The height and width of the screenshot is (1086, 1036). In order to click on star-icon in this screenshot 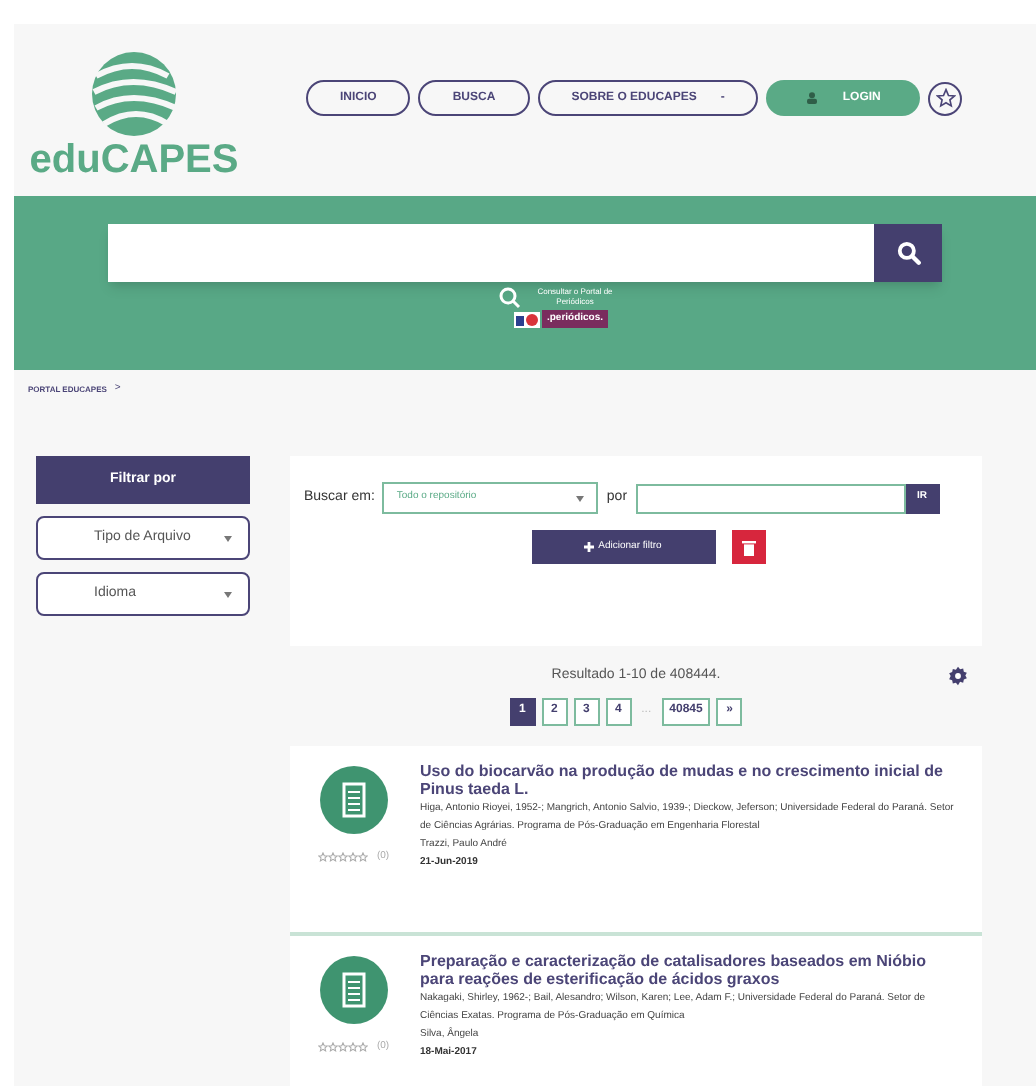, I will do `click(945, 98)`.